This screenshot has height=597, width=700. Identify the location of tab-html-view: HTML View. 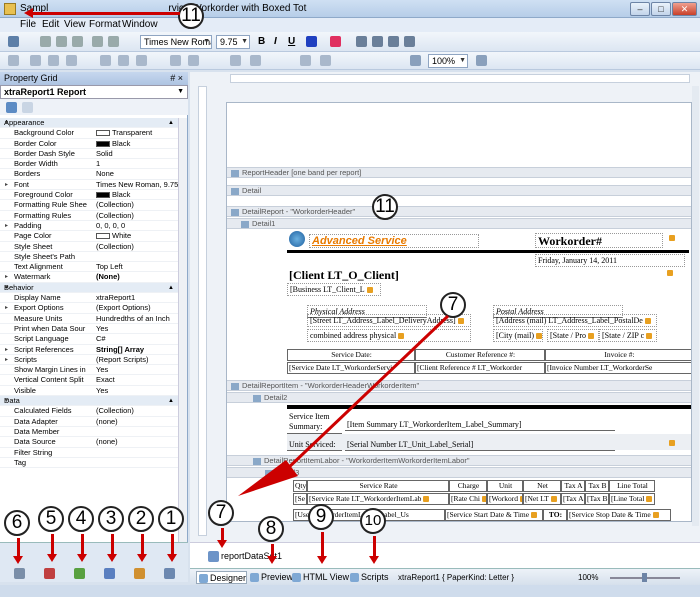
(319, 577).